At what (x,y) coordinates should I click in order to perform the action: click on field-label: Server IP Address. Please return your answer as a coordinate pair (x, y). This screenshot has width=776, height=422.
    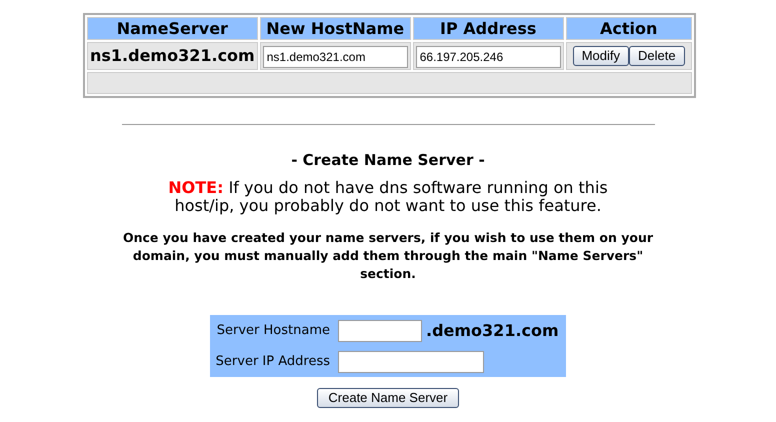
    Looking at the image, I should click on (272, 362).